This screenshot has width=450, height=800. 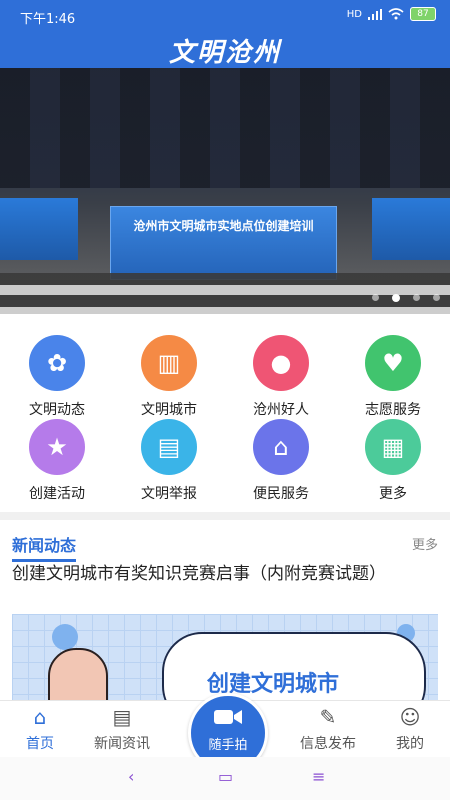 What do you see at coordinates (57, 363) in the screenshot?
I see `flower-icon: ✿` at bounding box center [57, 363].